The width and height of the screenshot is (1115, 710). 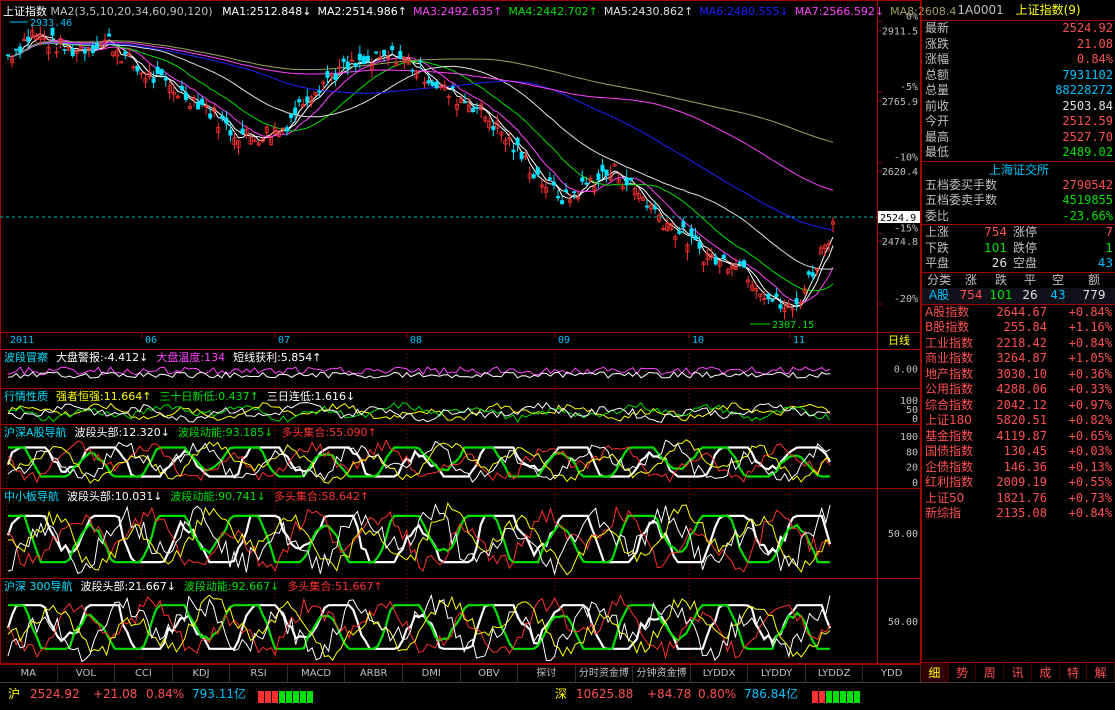 What do you see at coordinates (1093, 279) in the screenshot?
I see `class-header-cell: 额` at bounding box center [1093, 279].